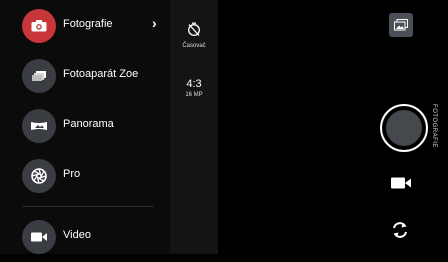  What do you see at coordinates (39, 126) in the screenshot?
I see `panorama-icon` at bounding box center [39, 126].